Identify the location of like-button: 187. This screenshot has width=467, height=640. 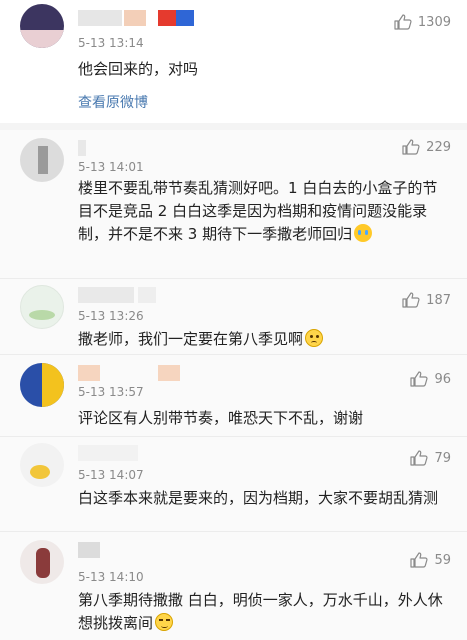
(426, 300).